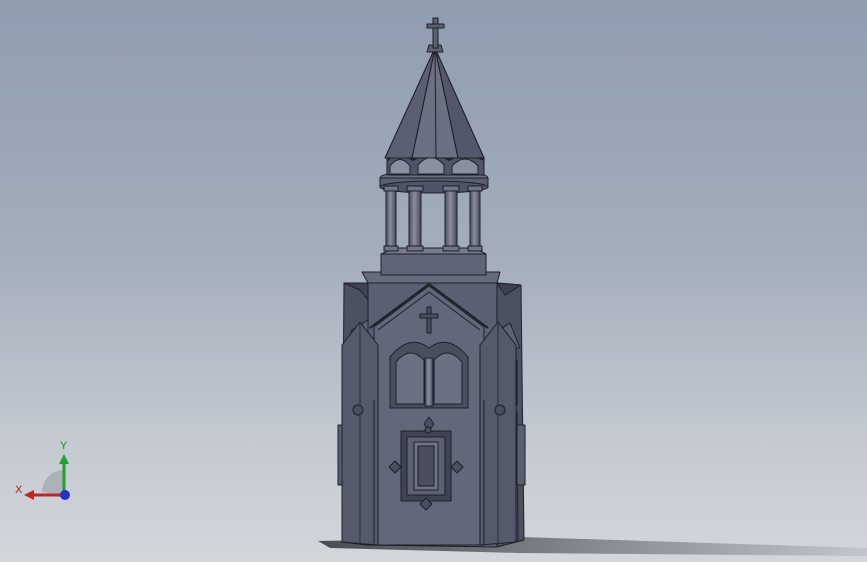 Image resolution: width=867 pixels, height=562 pixels. What do you see at coordinates (64, 446) in the screenshot?
I see `y-axis-label: Y` at bounding box center [64, 446].